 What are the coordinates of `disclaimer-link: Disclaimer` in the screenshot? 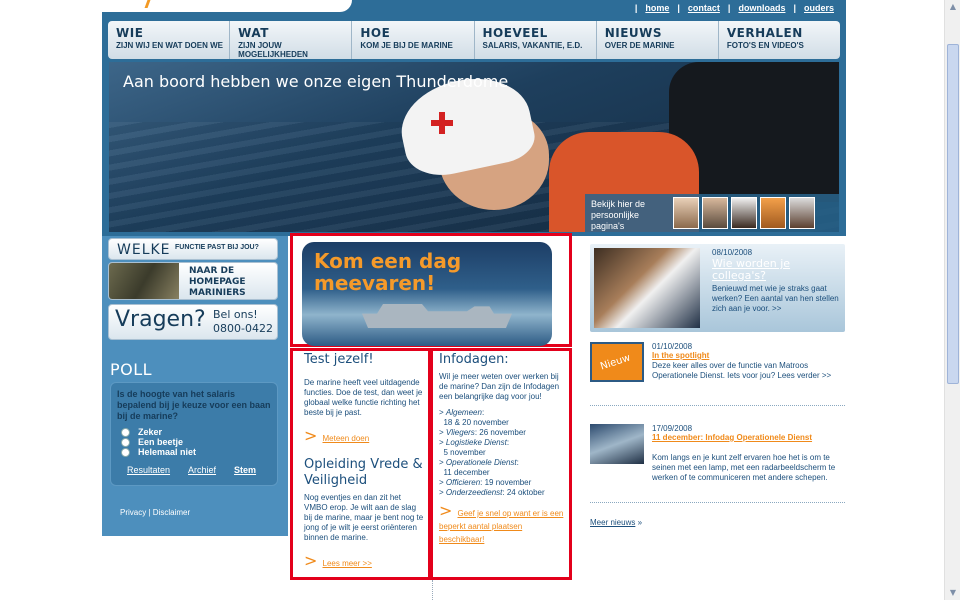 It's located at (171, 512).